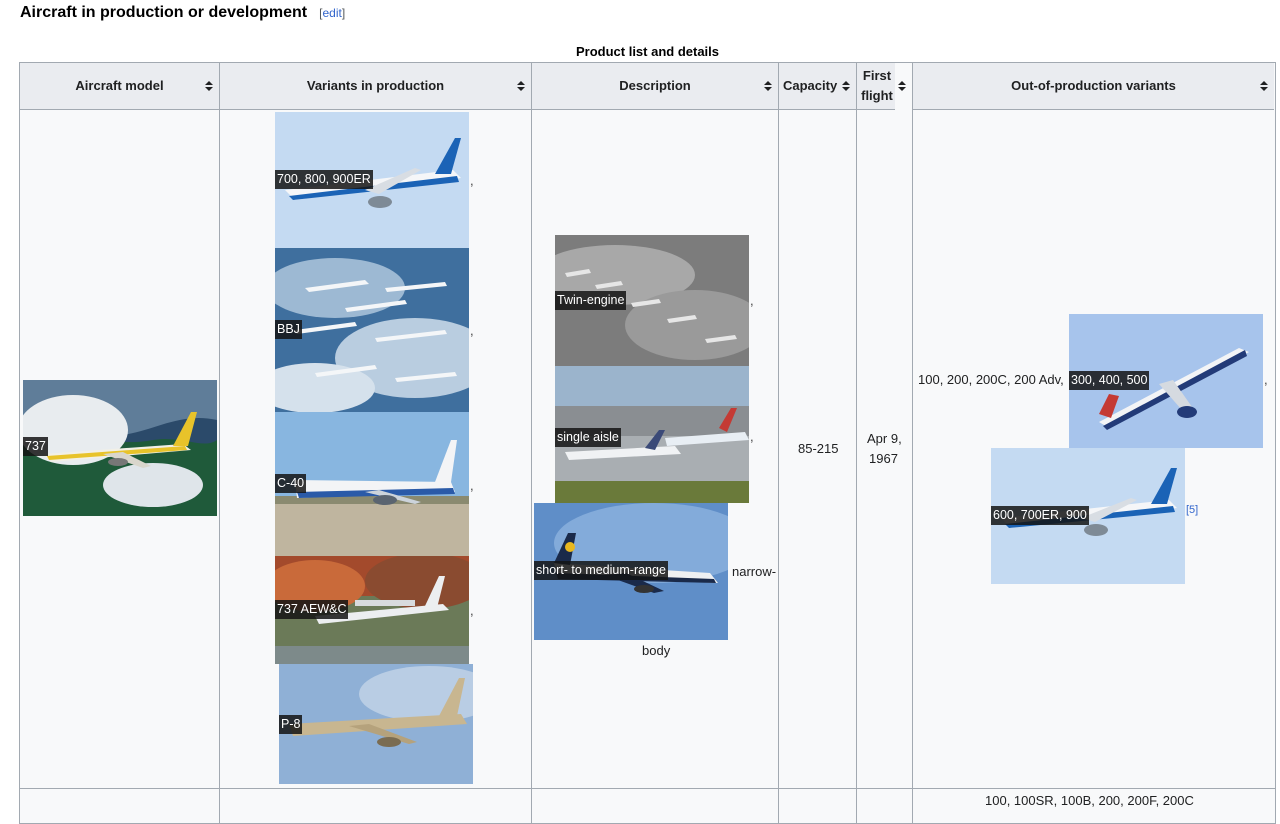 This screenshot has width=1280, height=824. I want to click on out-of-production-tag: 600, 700ER, 900, so click(1040, 515).